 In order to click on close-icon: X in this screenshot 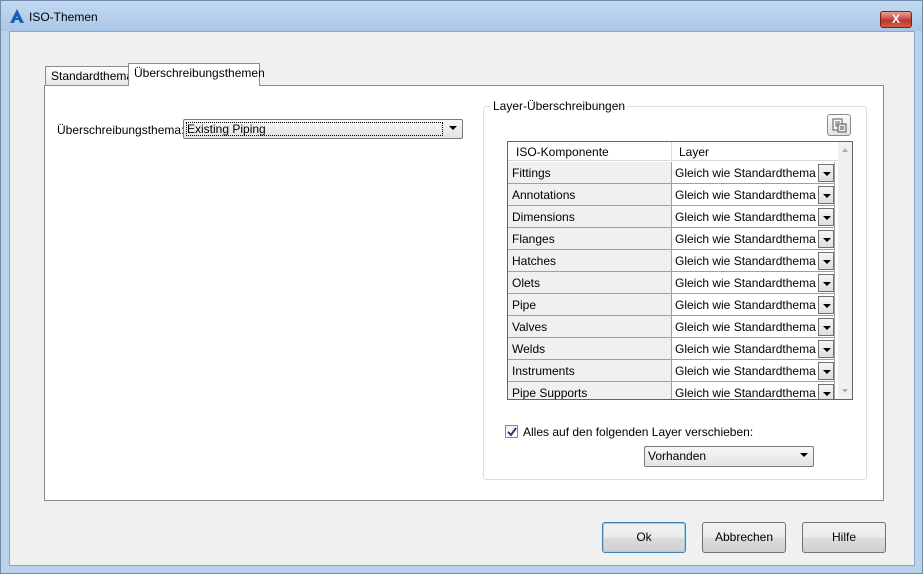, I will do `click(895, 19)`.